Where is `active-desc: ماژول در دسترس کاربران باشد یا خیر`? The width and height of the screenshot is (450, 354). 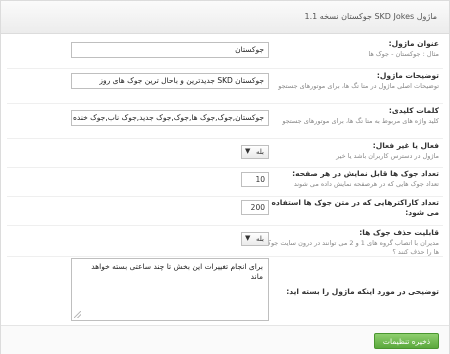 active-desc: ماژول در دسترس کاربران باشد یا خیر is located at coordinates (387, 156).